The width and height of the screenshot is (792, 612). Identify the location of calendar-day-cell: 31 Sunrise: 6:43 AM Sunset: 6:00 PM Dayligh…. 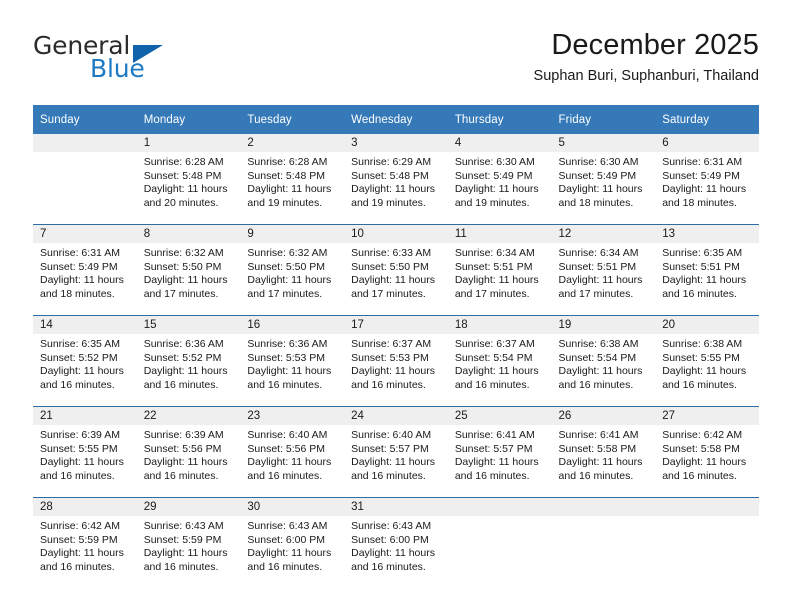
(396, 542).